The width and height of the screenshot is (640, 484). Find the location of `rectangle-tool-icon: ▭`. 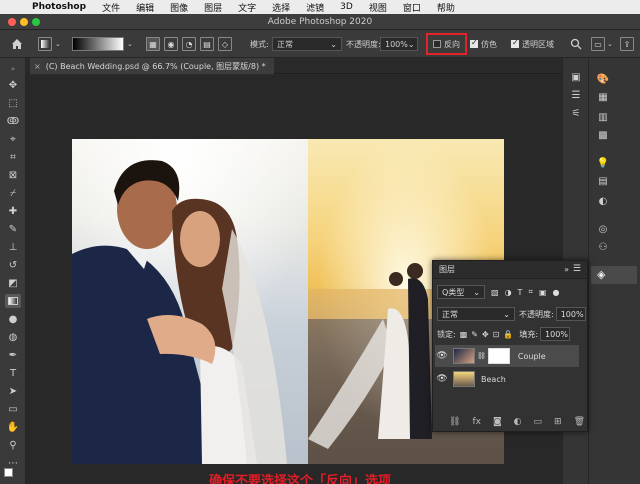

rectangle-tool-icon: ▭ is located at coordinates (13, 409).